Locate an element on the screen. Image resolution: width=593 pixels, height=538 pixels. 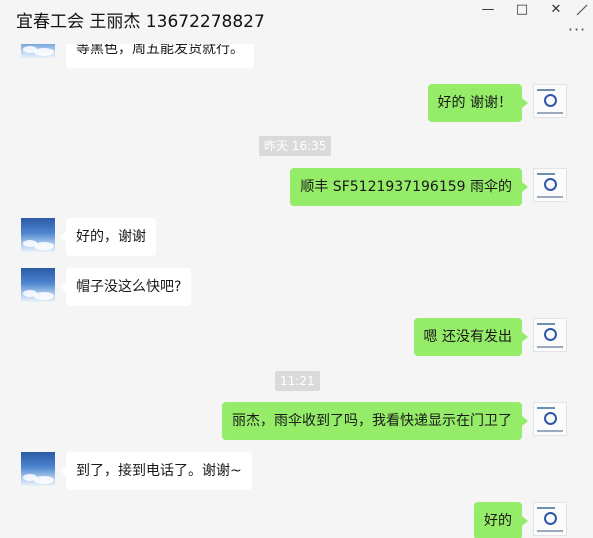
timestamp: 昨天 16:35 is located at coordinates (295, 146).